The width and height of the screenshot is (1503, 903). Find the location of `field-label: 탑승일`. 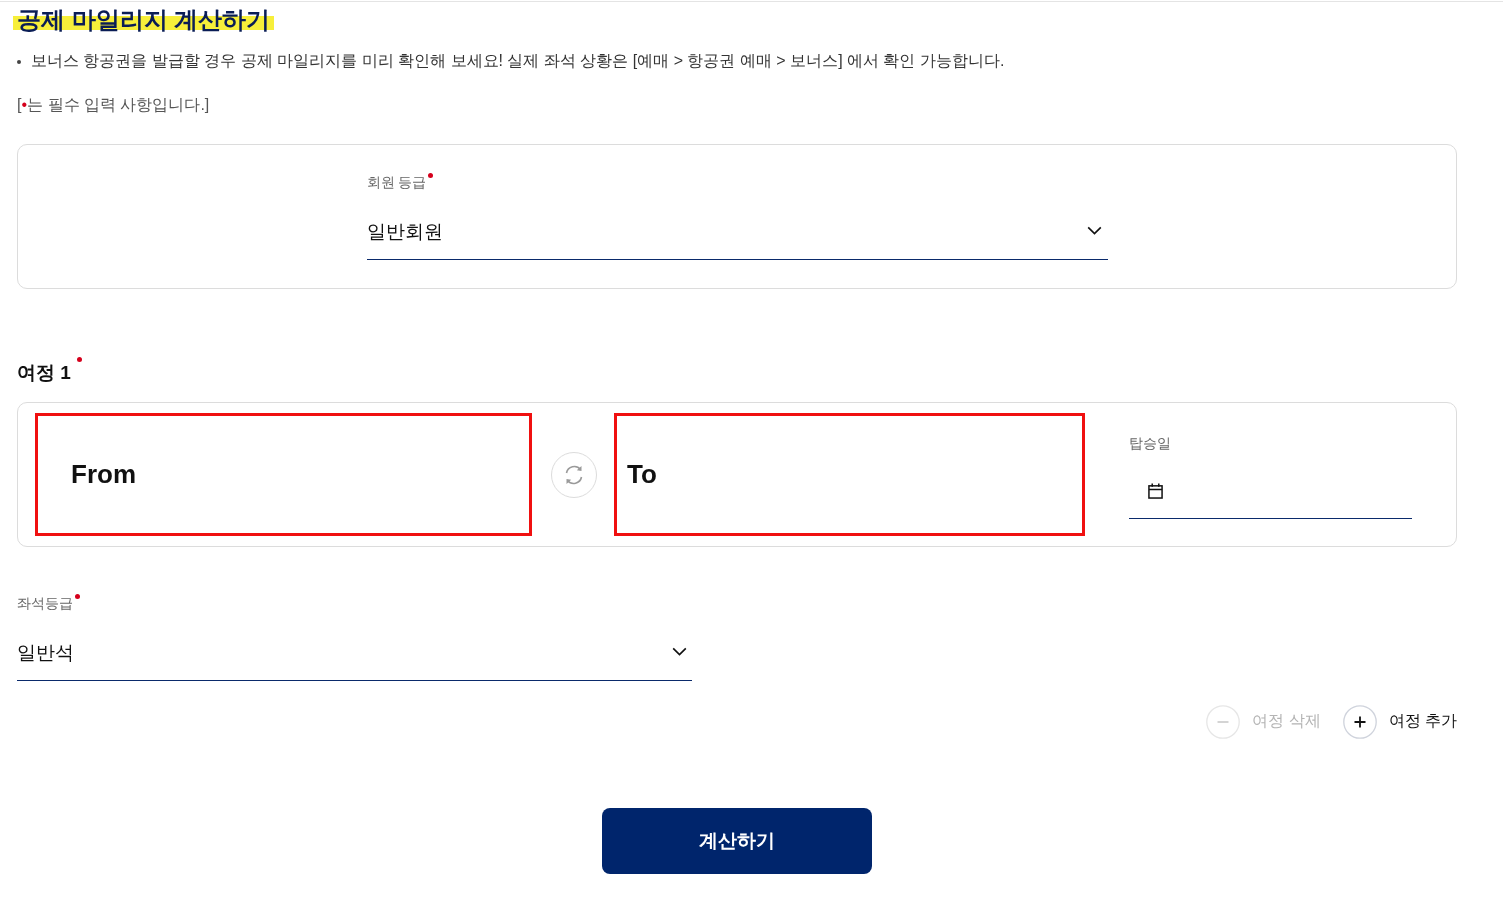

field-label: 탑승일 is located at coordinates (1150, 443).